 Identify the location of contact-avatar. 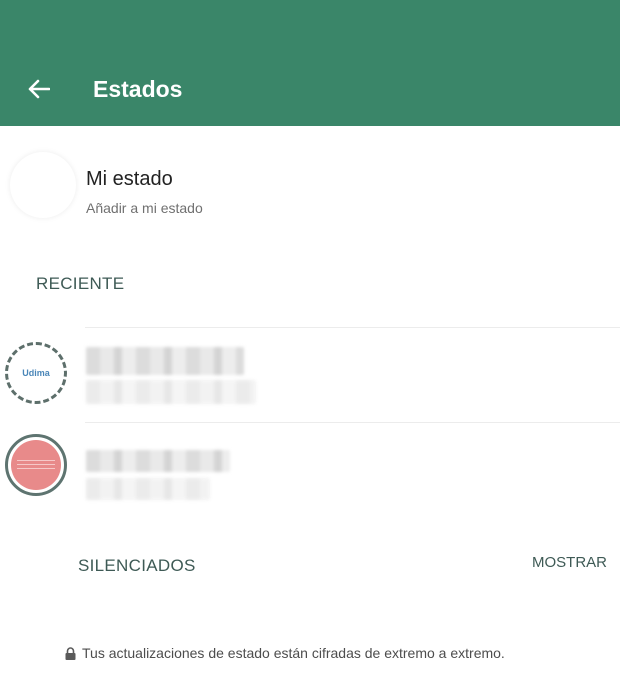
(36, 465).